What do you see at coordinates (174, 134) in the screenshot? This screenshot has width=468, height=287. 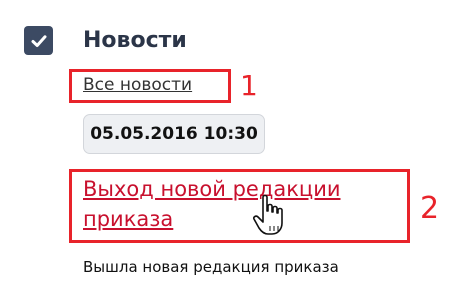 I see `news-date-badge: 05.05.2016 10:30` at bounding box center [174, 134].